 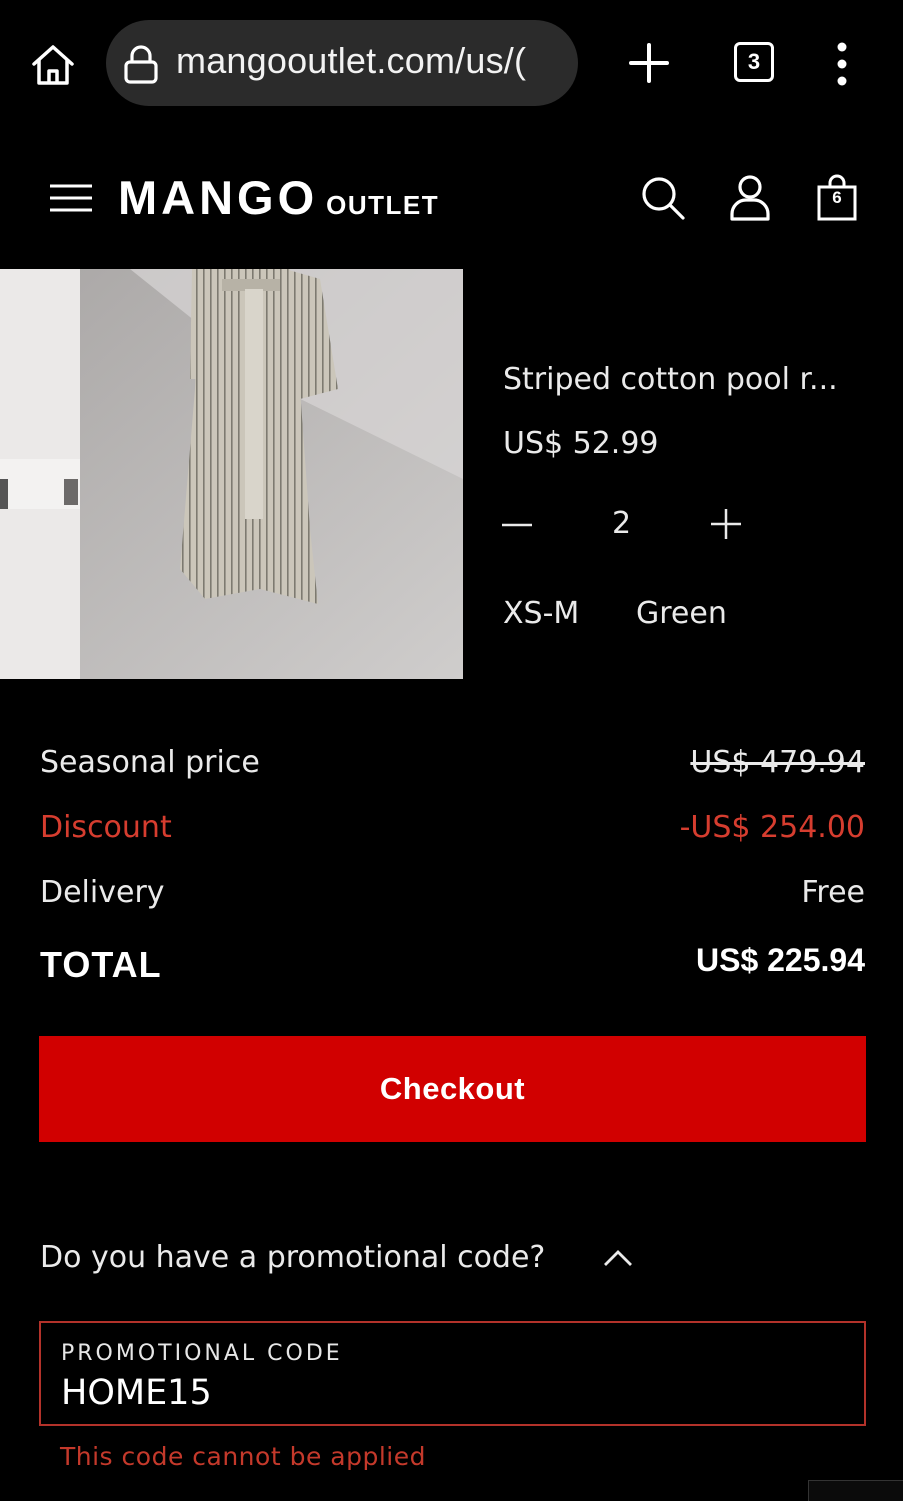 I want to click on delivery-value: Free, so click(x=833, y=892).